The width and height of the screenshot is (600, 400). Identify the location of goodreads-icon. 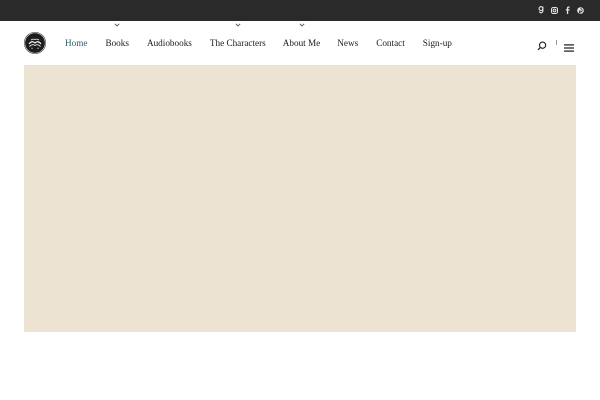
(541, 10).